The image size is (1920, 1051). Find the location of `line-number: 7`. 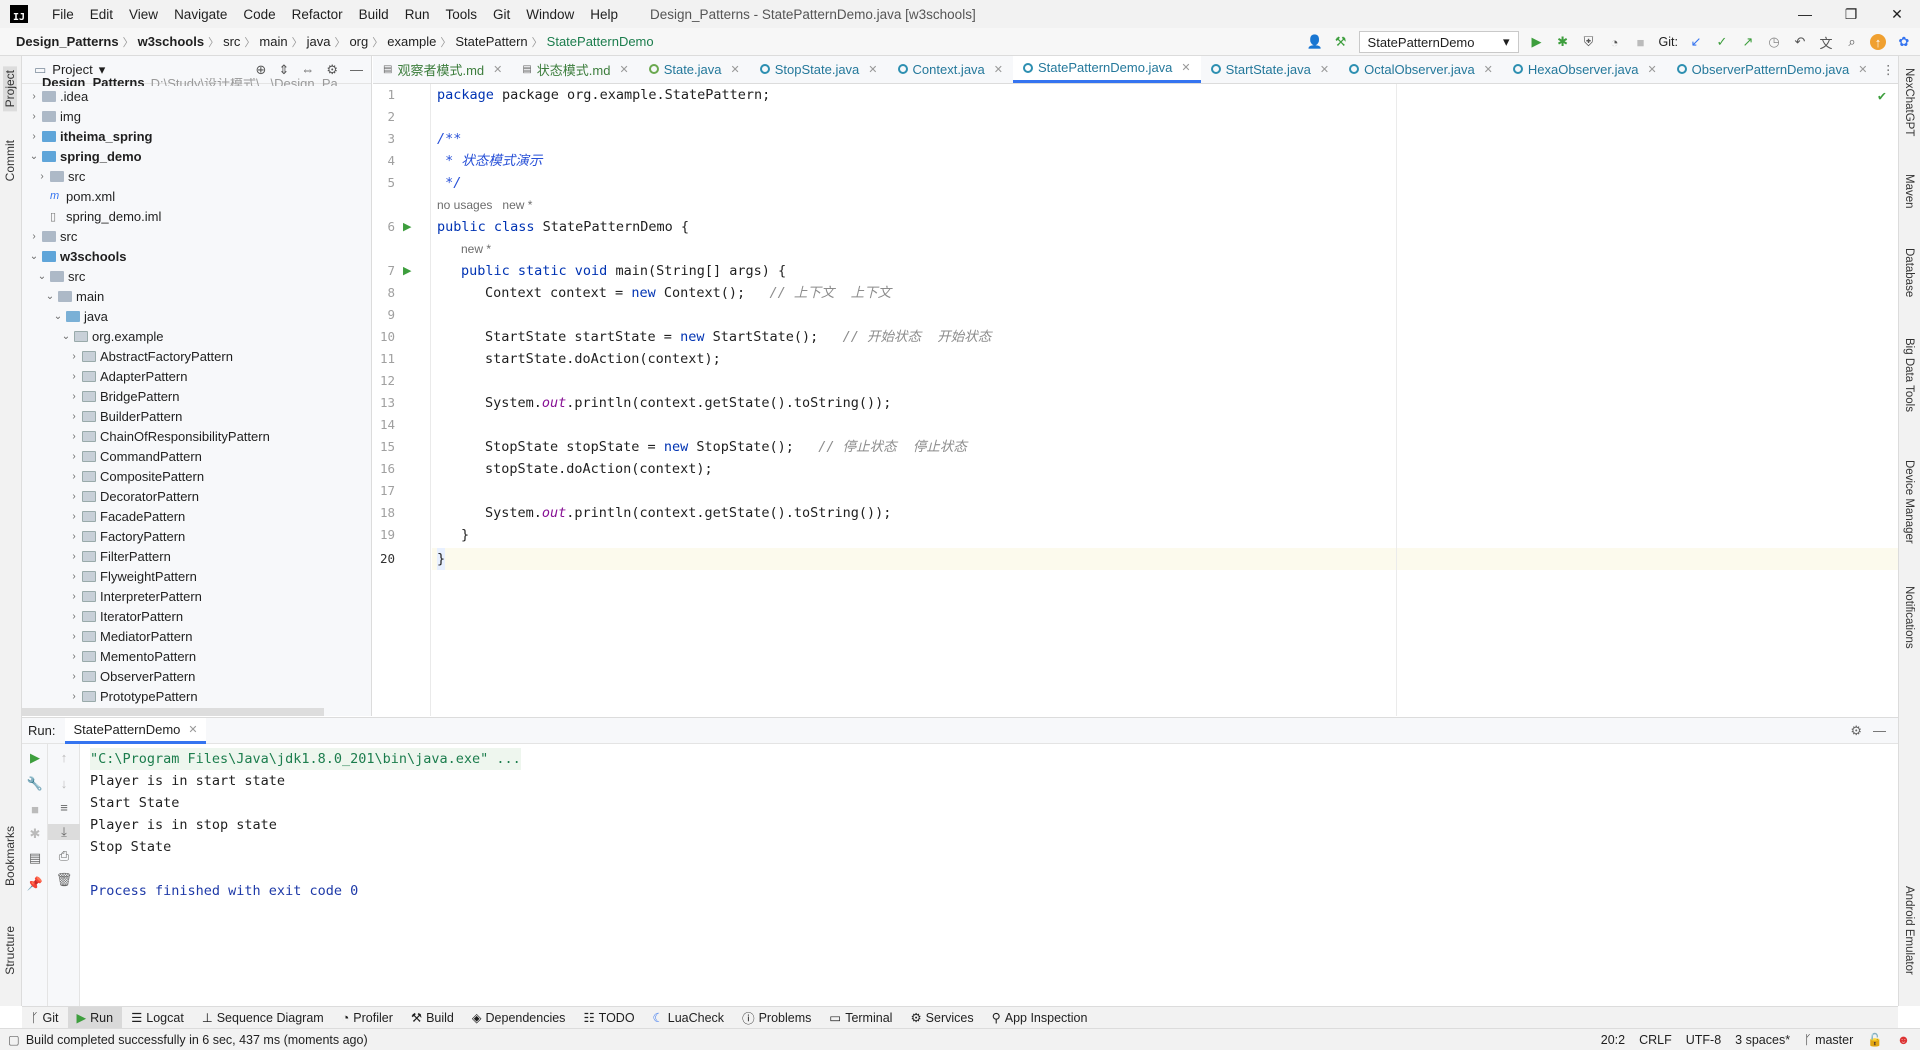

line-number: 7 is located at coordinates (384, 270).